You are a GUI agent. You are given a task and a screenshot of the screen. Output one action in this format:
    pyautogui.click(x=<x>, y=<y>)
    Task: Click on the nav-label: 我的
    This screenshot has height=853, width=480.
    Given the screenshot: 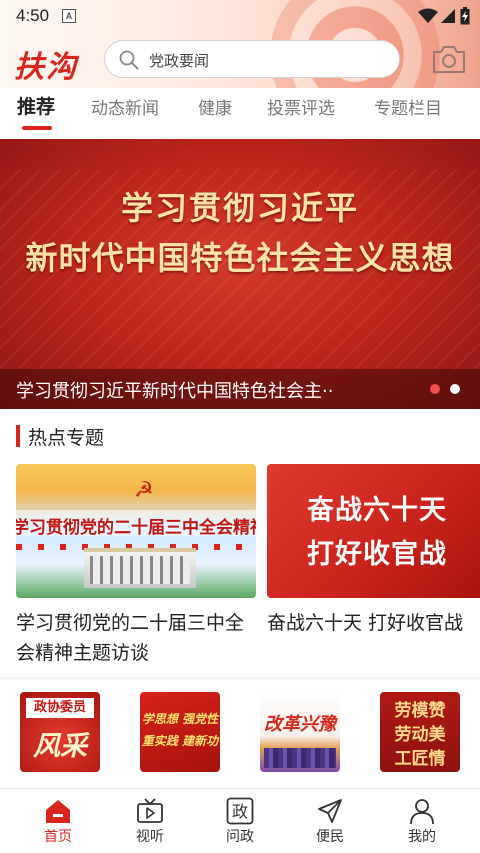 What is the action you would take?
    pyautogui.click(x=422, y=837)
    